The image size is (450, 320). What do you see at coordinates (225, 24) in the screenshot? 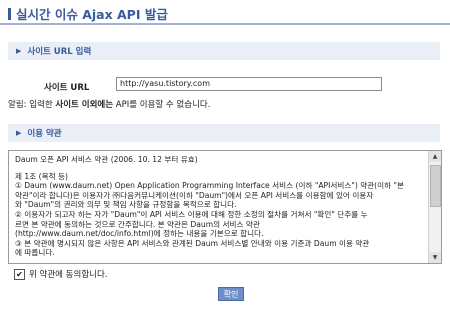
I see `title-divider` at bounding box center [225, 24].